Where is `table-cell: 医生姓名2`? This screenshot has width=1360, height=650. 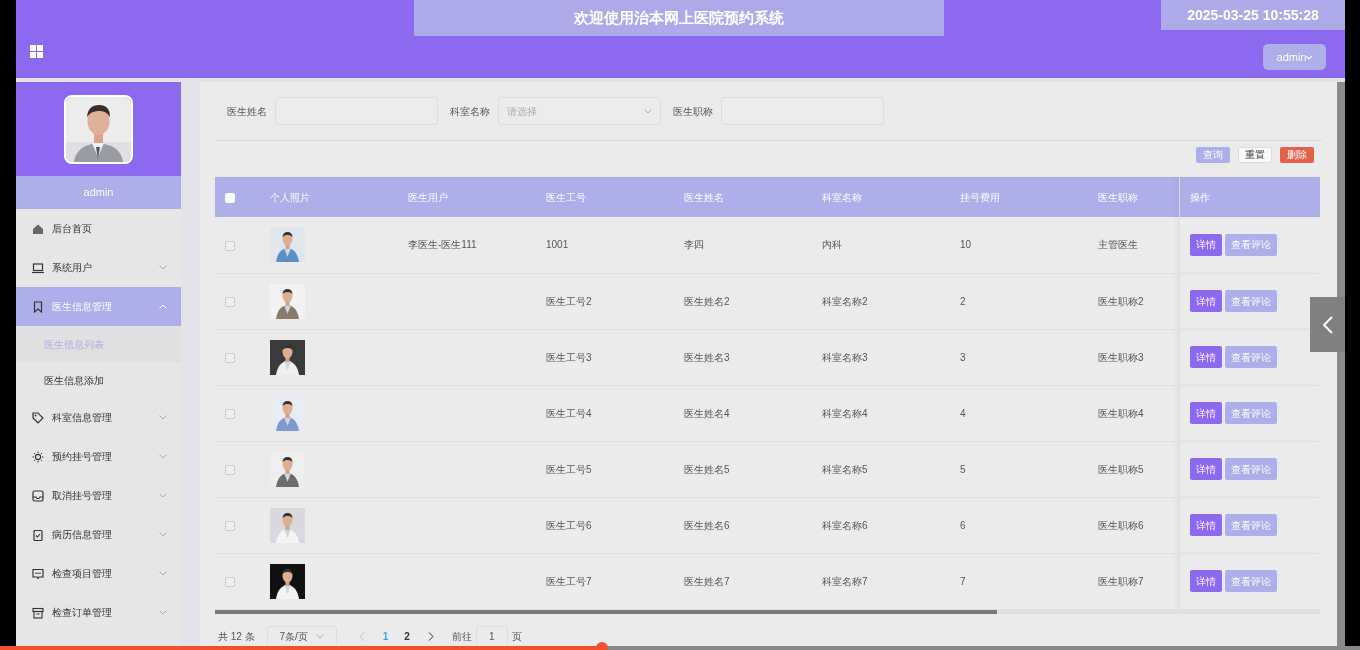
table-cell: 医生姓名2 is located at coordinates (707, 301).